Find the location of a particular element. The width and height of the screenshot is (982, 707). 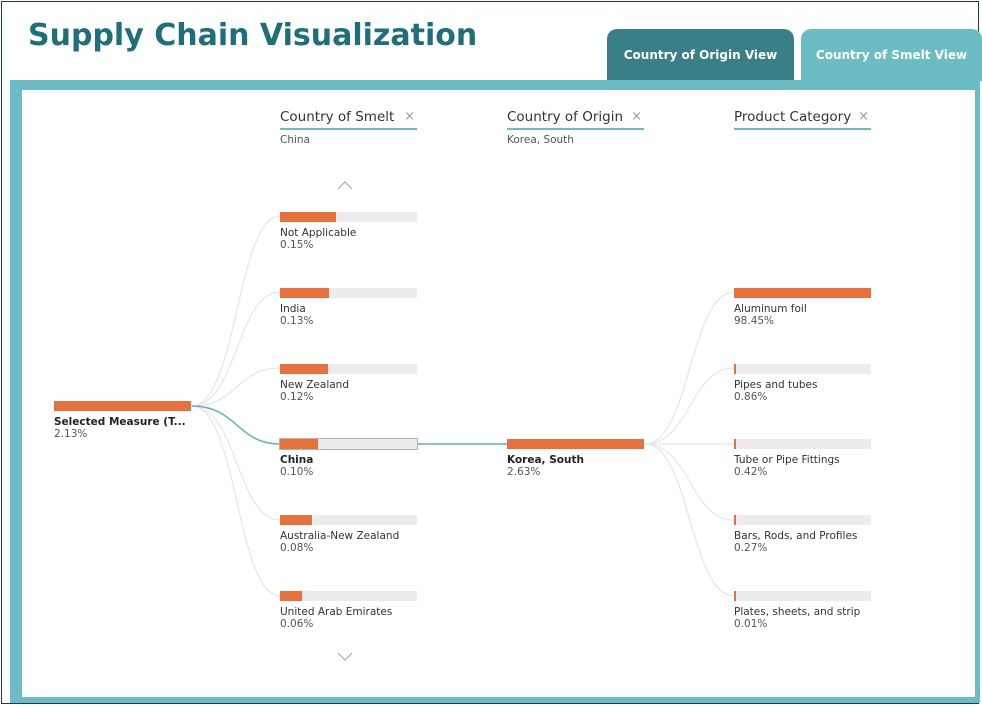

node-label: United Arab Emirates is located at coordinates (336, 612).